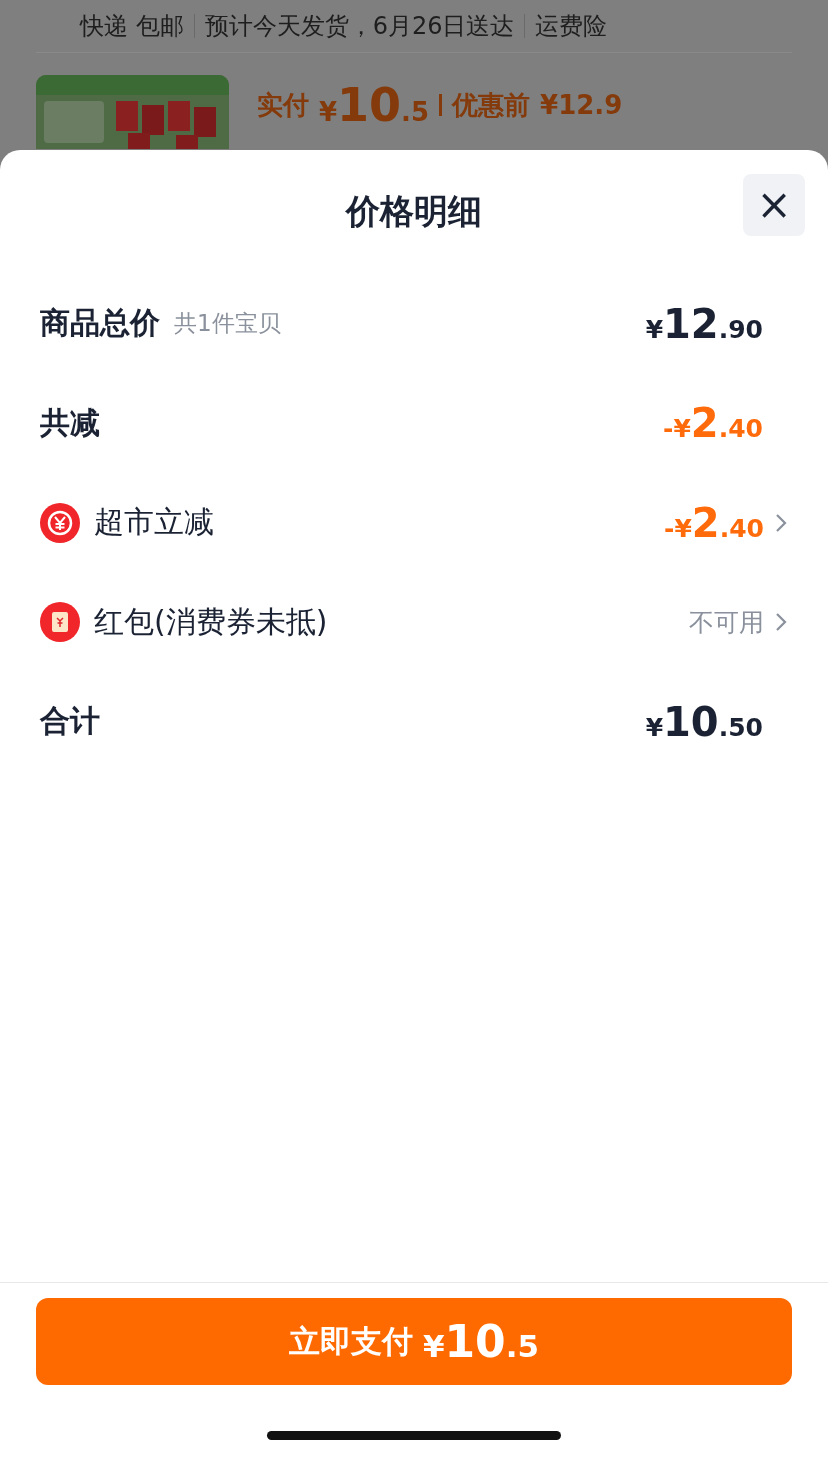  Describe the element at coordinates (704, 323) in the screenshot. I see `row-amount: ¥12.90` at that location.